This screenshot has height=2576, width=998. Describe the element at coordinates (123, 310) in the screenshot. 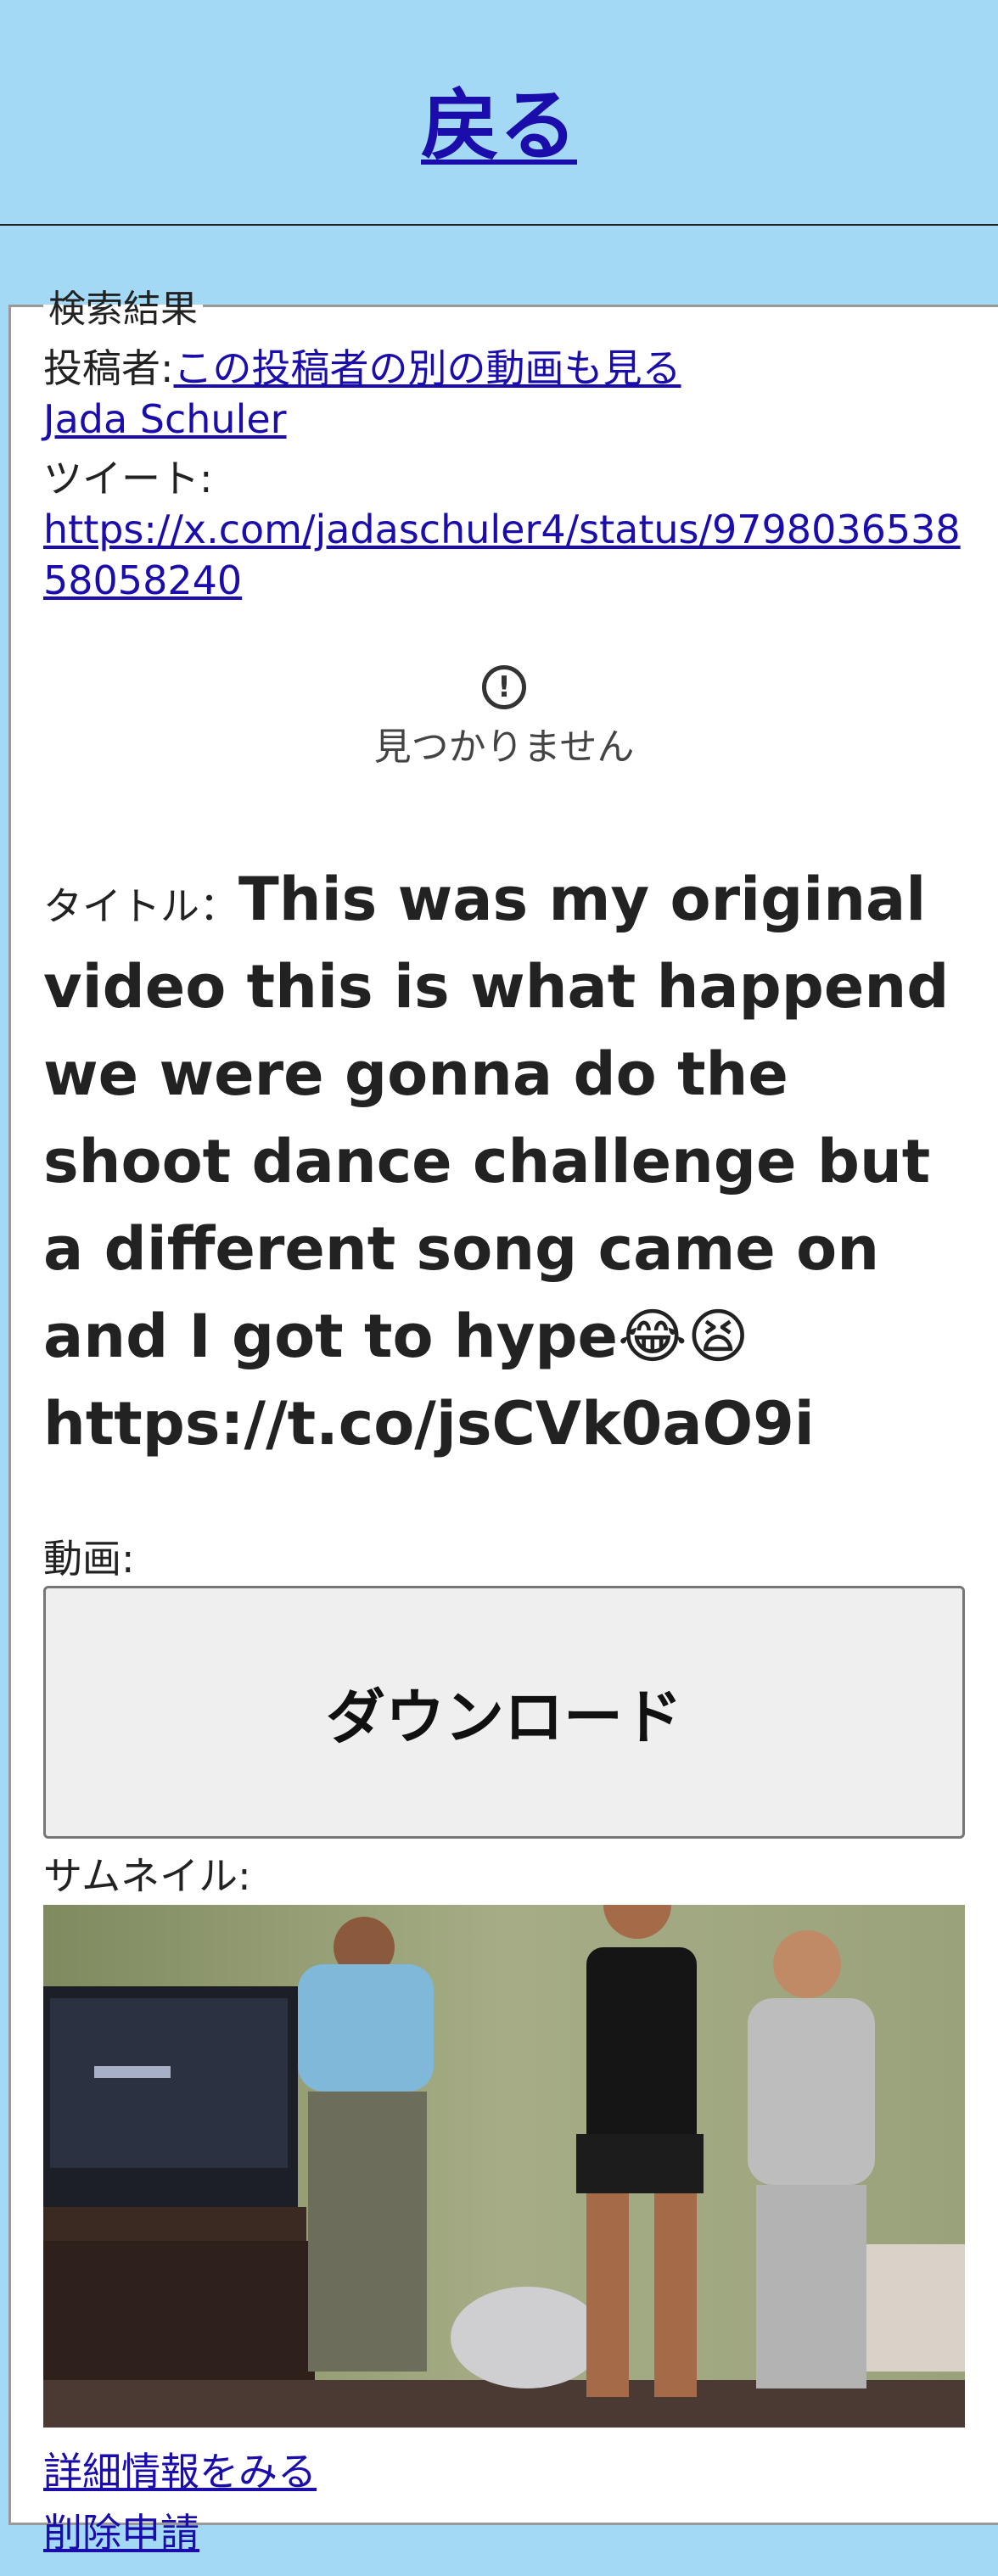

I see `results-legend: 検索結果` at that location.